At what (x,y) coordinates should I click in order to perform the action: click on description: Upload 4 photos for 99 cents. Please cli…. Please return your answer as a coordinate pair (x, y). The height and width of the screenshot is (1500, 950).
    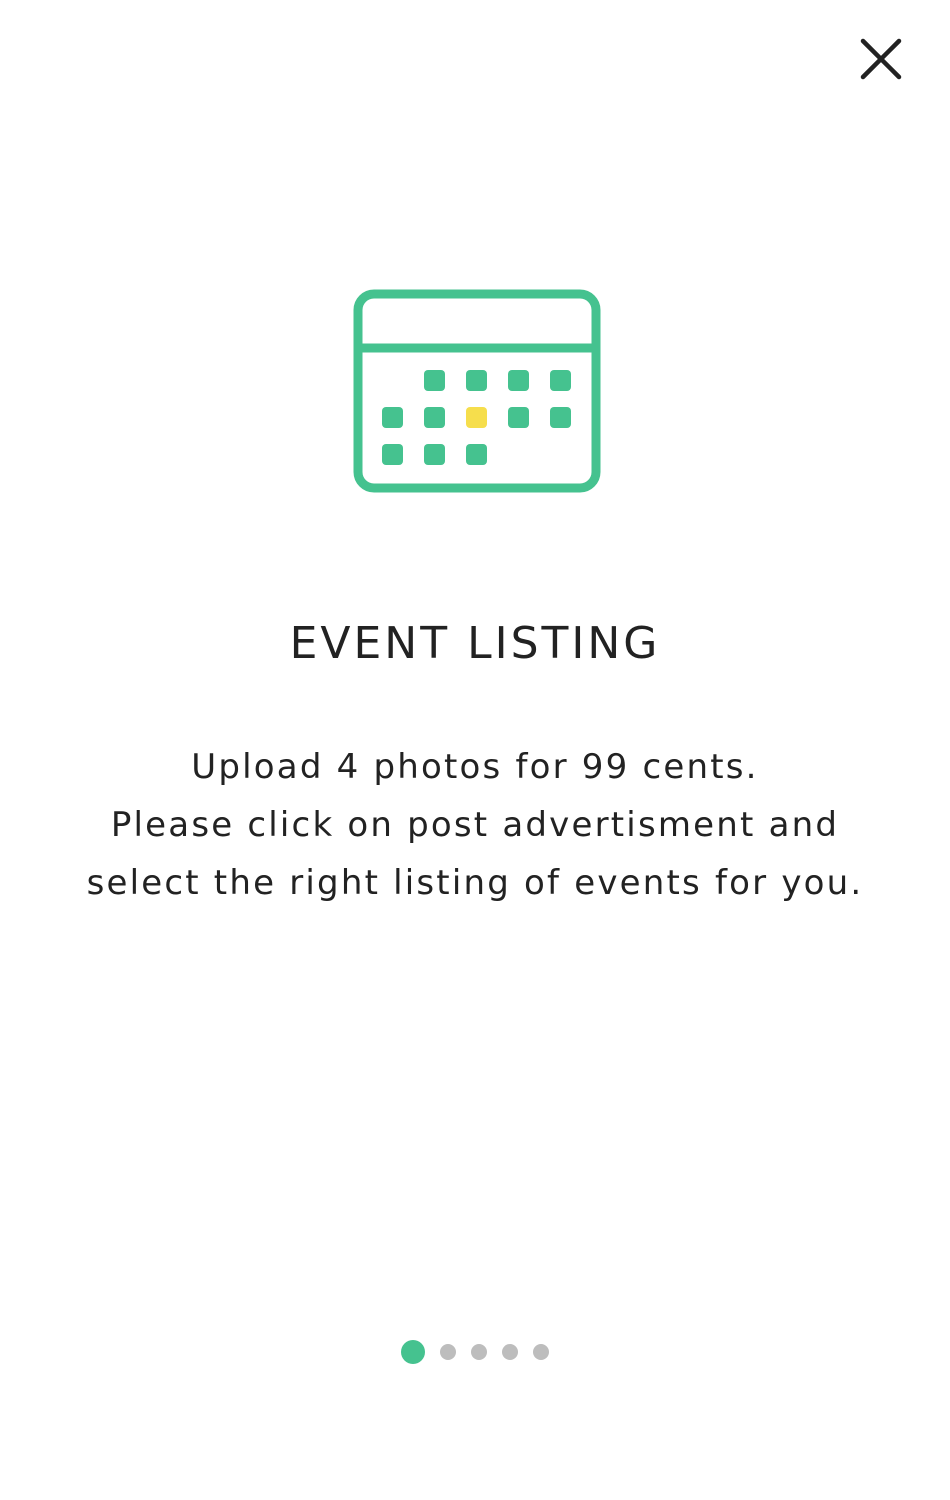
    Looking at the image, I should click on (475, 825).